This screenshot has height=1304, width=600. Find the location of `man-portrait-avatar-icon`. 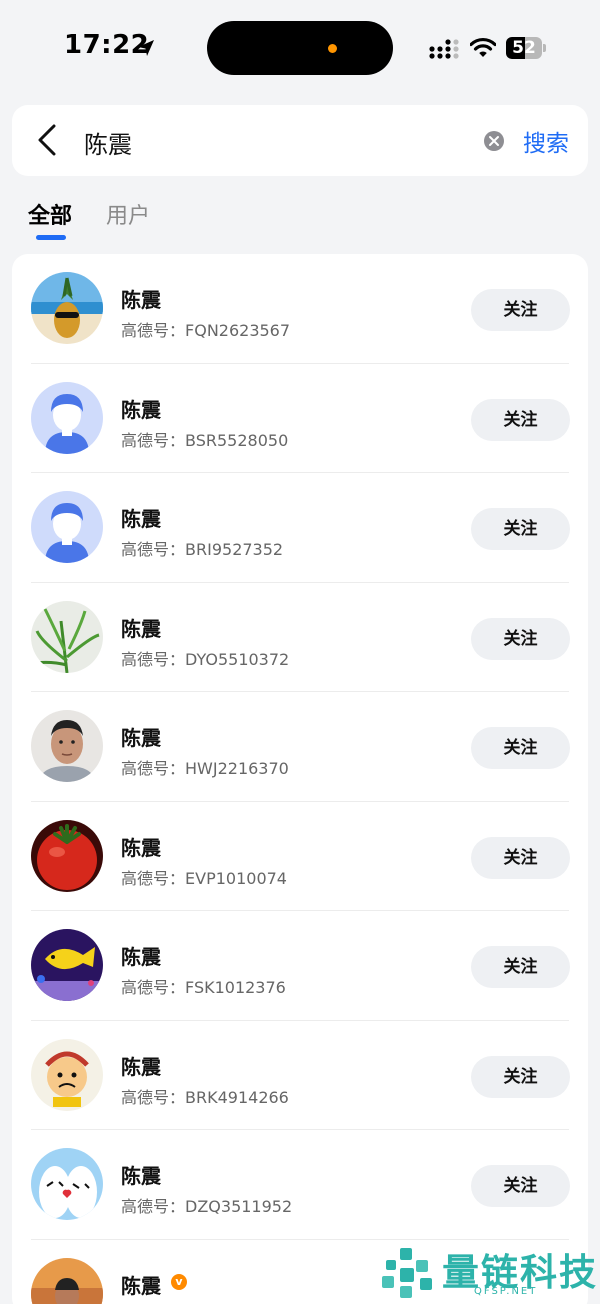

man-portrait-avatar-icon is located at coordinates (67, 746).